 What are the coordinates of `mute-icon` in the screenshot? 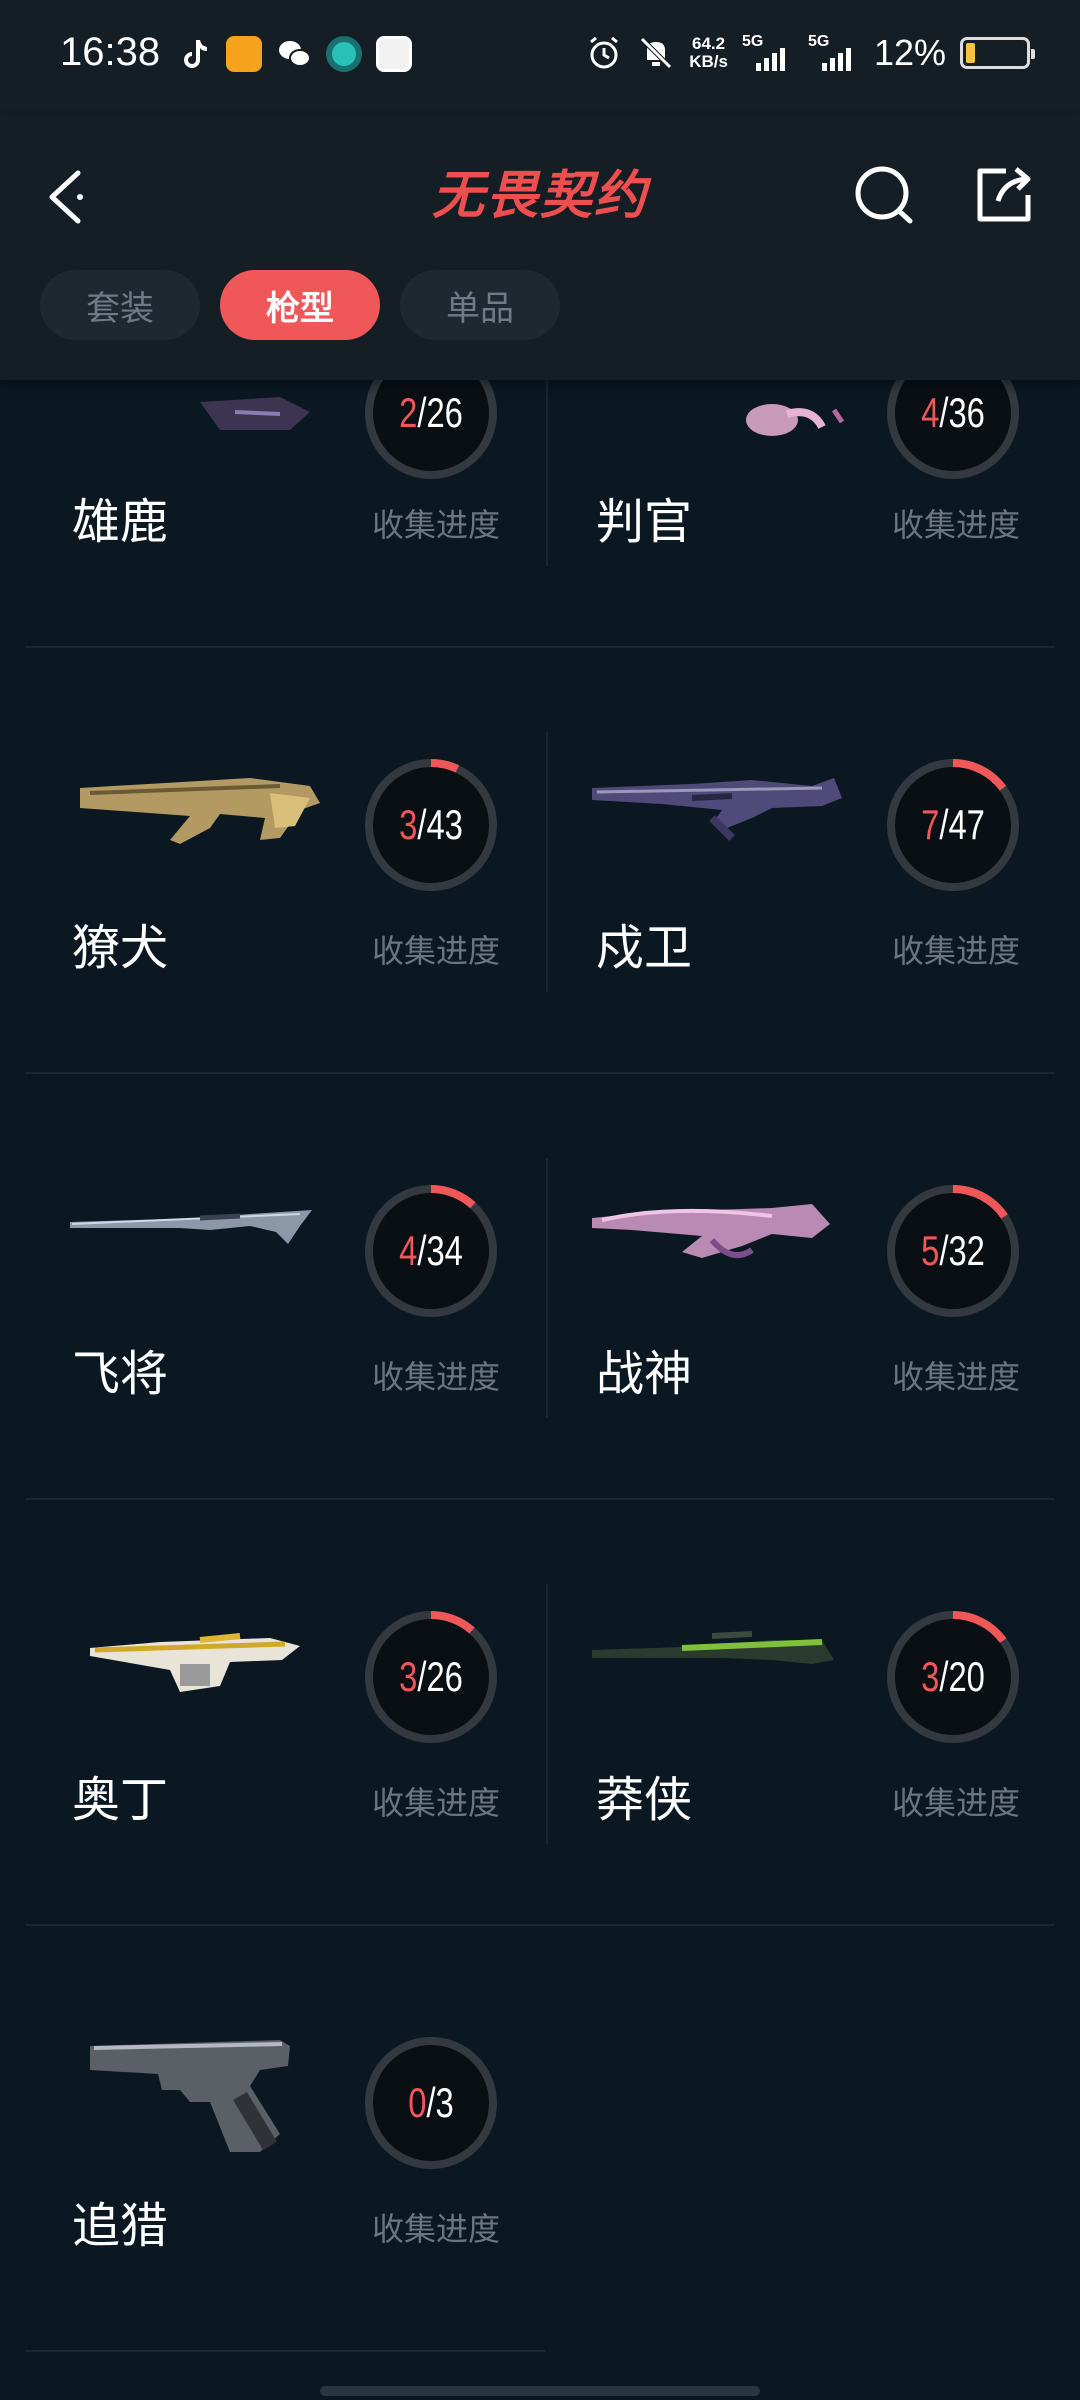 It's located at (656, 53).